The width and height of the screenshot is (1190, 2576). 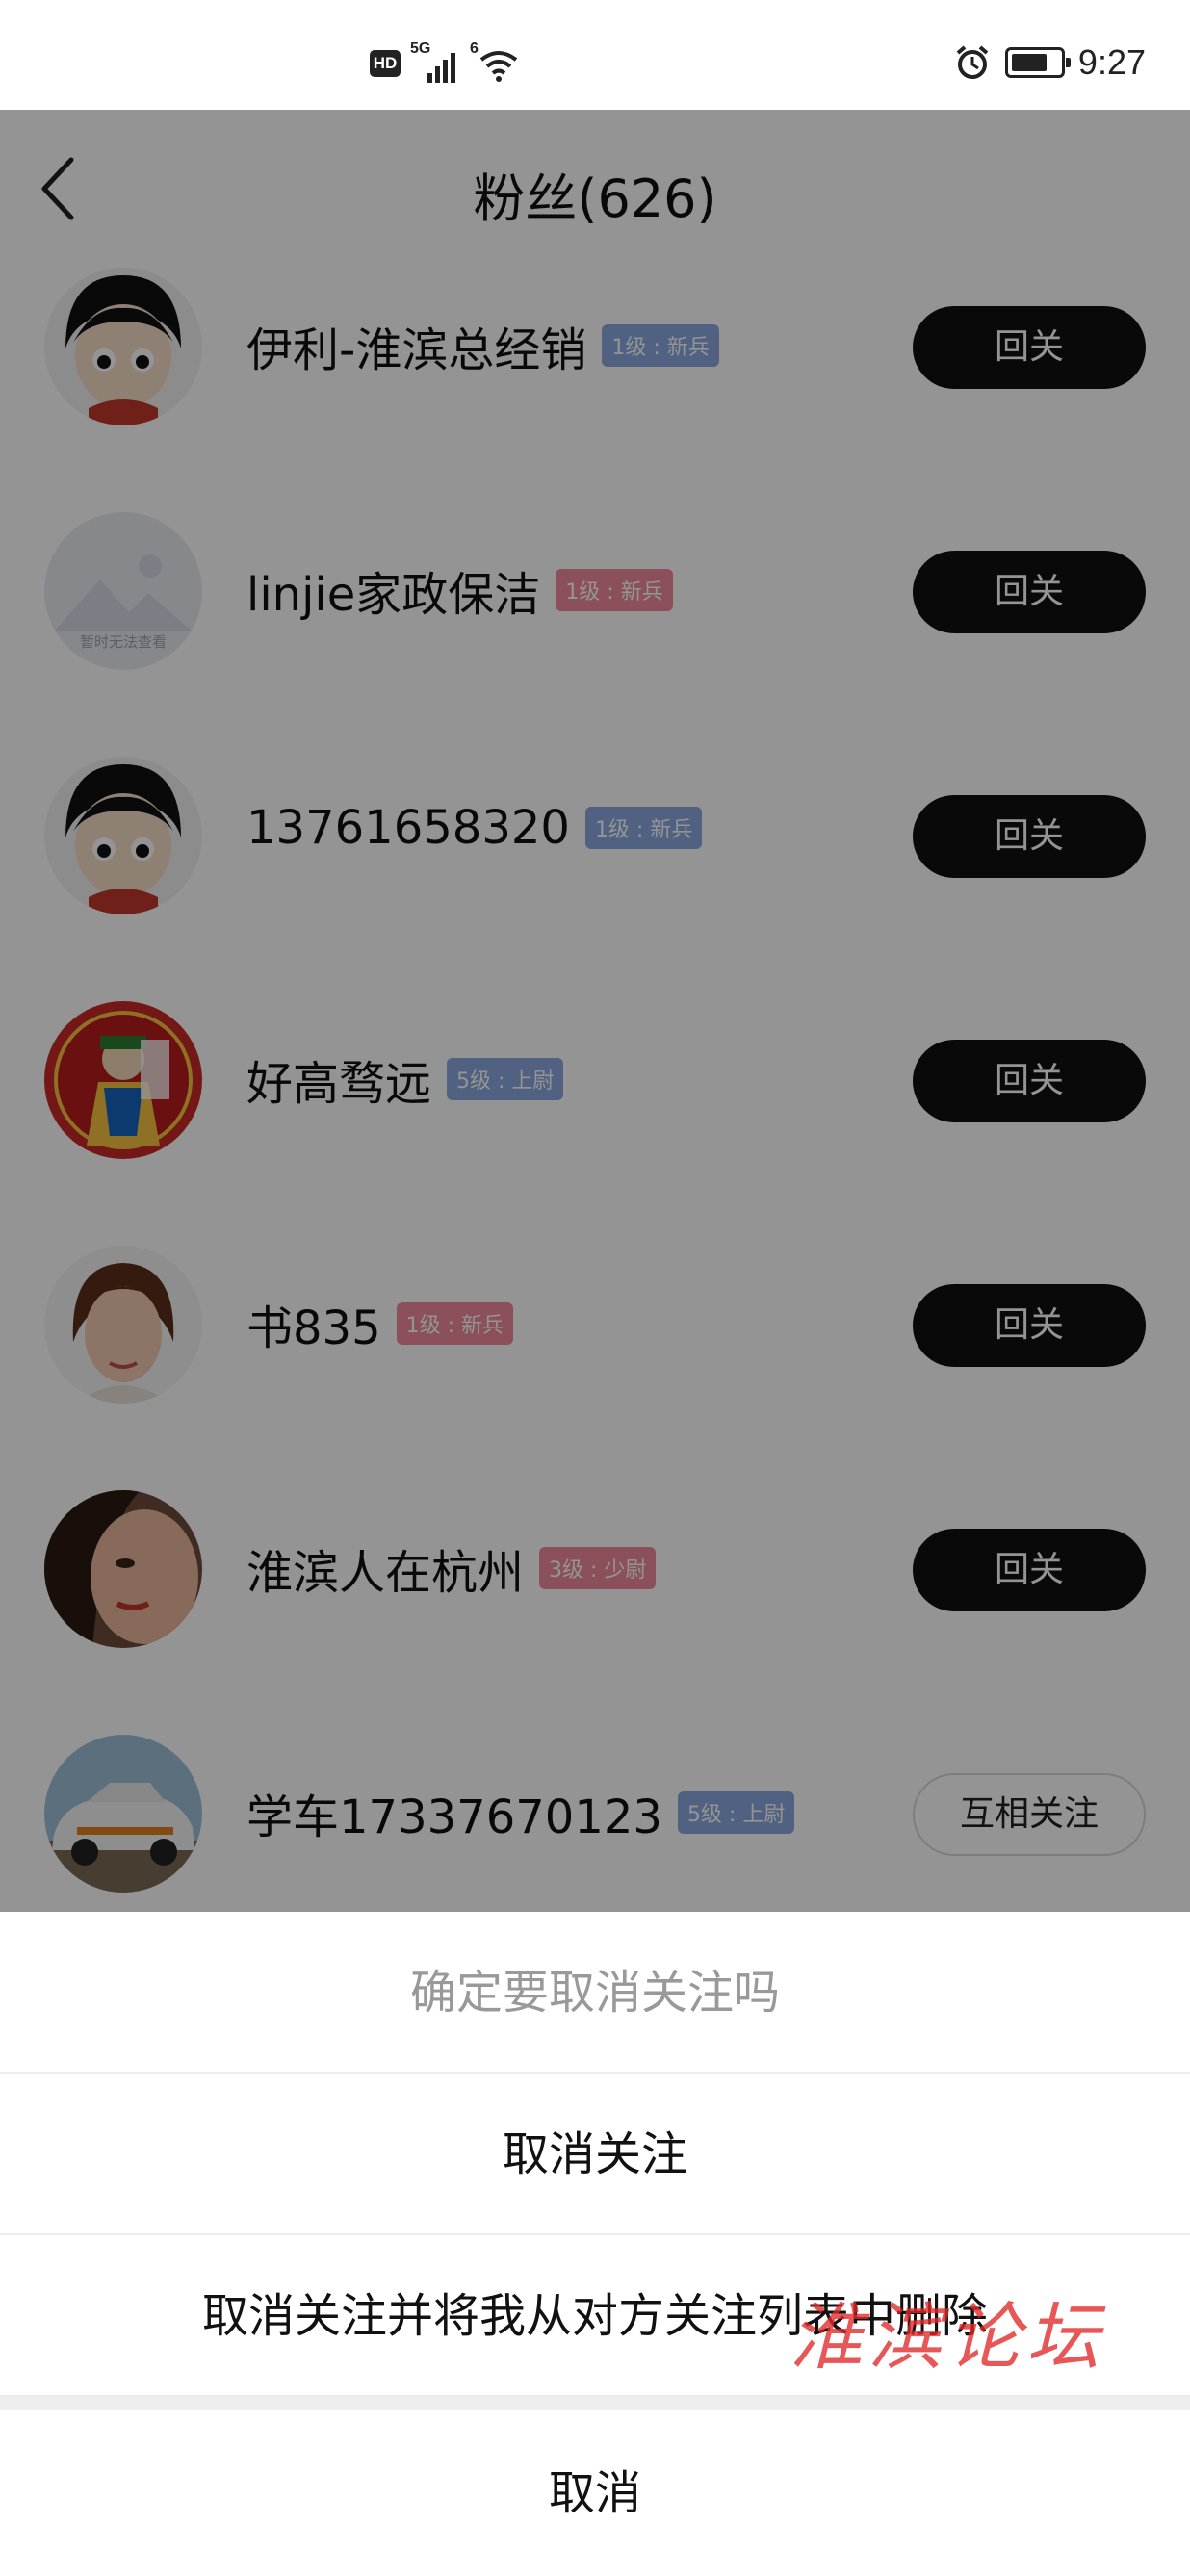 I want to click on action-sheet-title: 确定要取消关注吗, so click(x=595, y=1993).